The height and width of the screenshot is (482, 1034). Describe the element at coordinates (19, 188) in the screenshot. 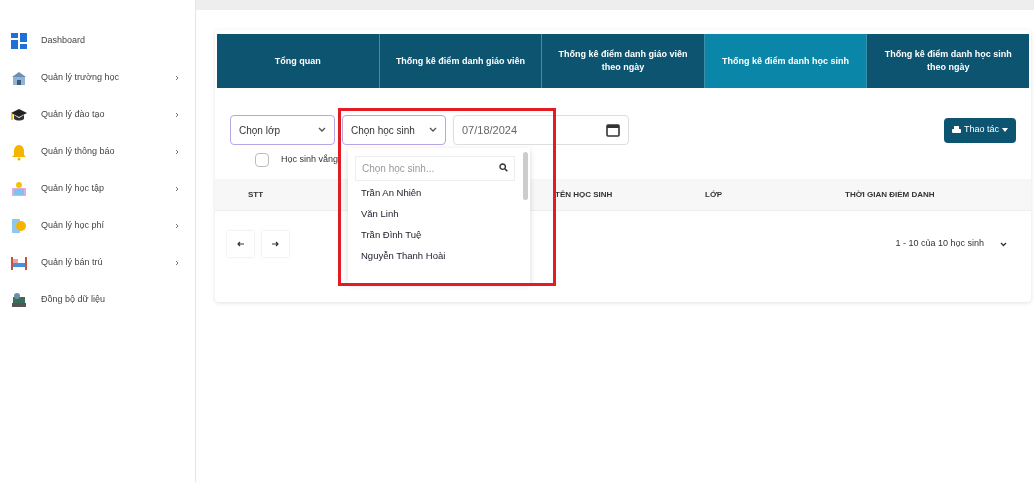

I see `book-lightbulb-icon` at that location.